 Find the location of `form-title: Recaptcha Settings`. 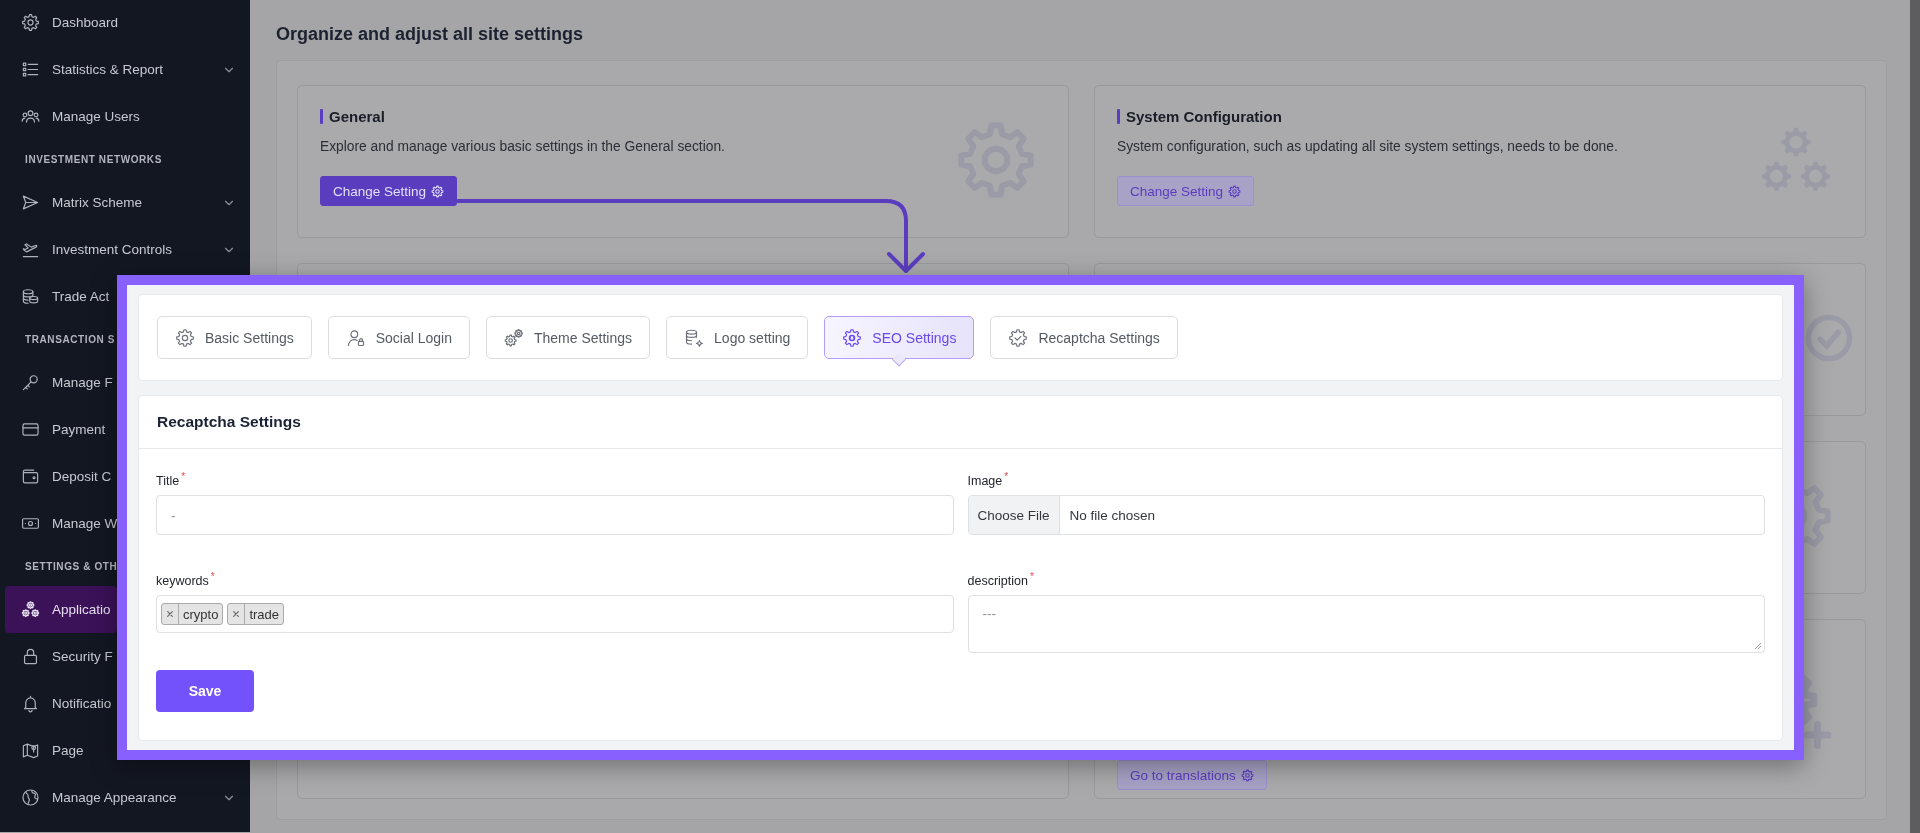

form-title: Recaptcha Settings is located at coordinates (229, 422).